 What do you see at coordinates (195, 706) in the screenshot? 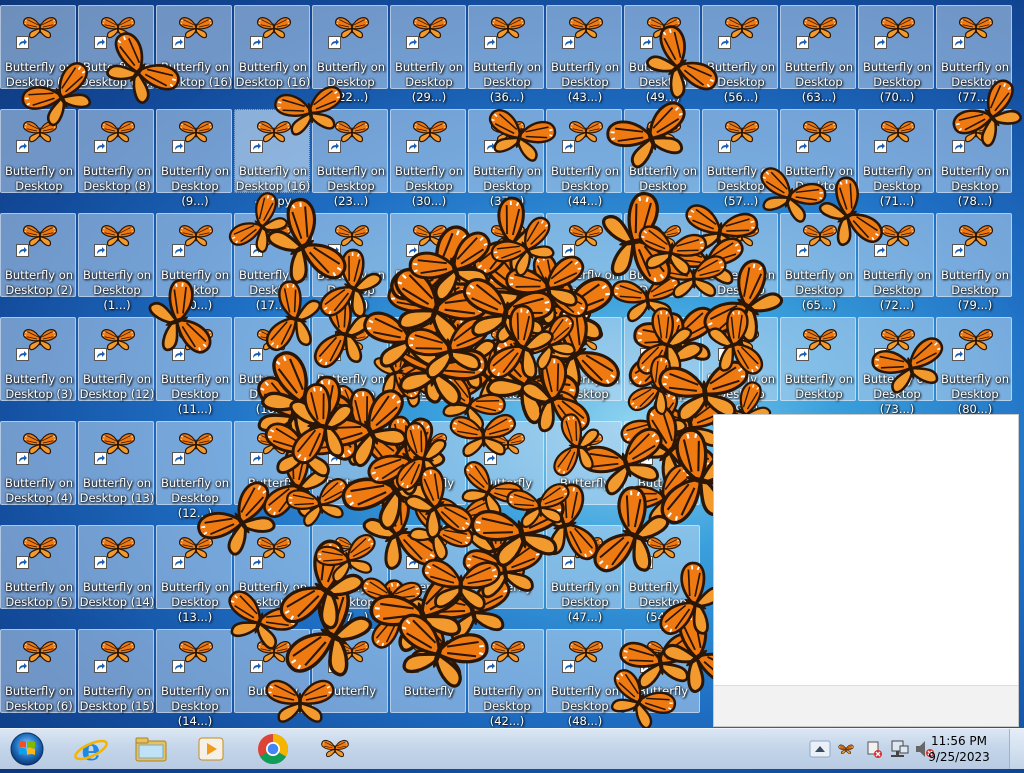
I see `desktop-shortcut-label: Butterfly on Desktop (14...)` at bounding box center [195, 706].